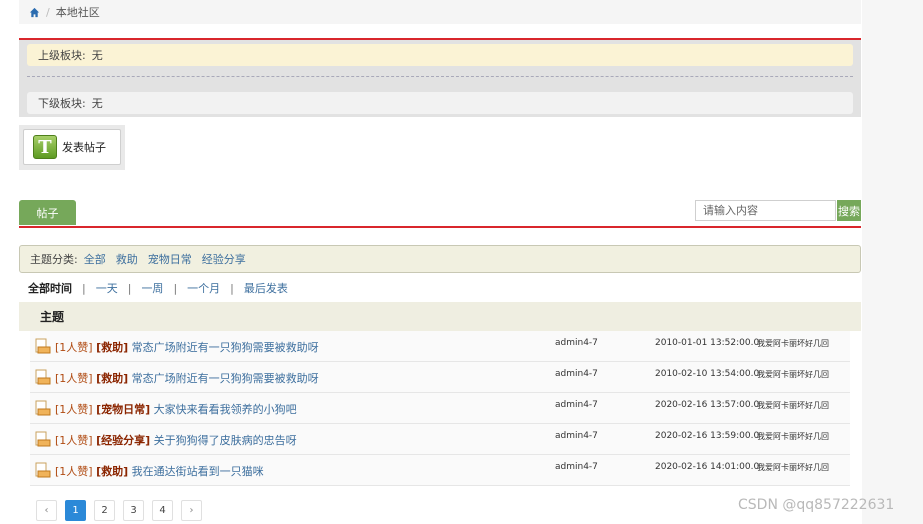  Describe the element at coordinates (225, 440) in the screenshot. I see `thread-title: 关于狗狗得了皮肤病的忠告呀` at that location.